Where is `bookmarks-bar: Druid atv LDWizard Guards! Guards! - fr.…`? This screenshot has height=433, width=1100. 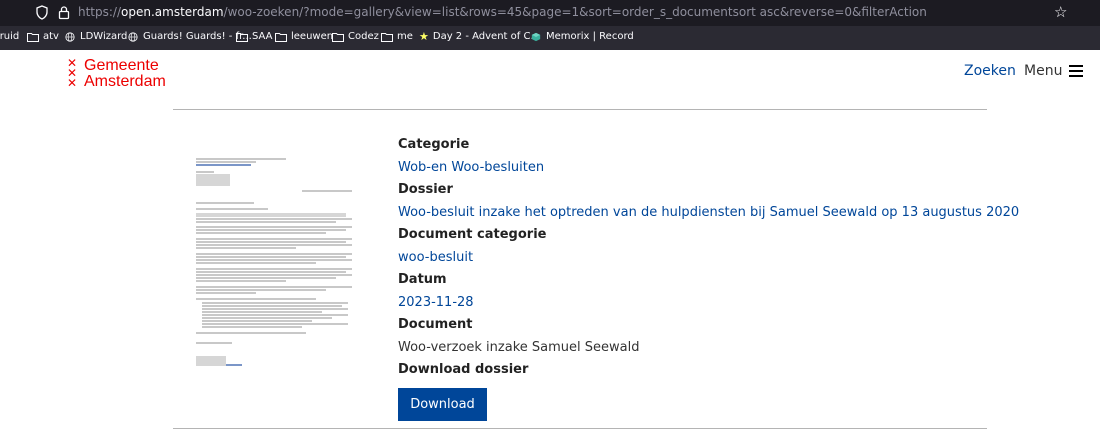 bookmarks-bar: Druid atv LDWizard Guards! Guards! - fr.… is located at coordinates (550, 38).